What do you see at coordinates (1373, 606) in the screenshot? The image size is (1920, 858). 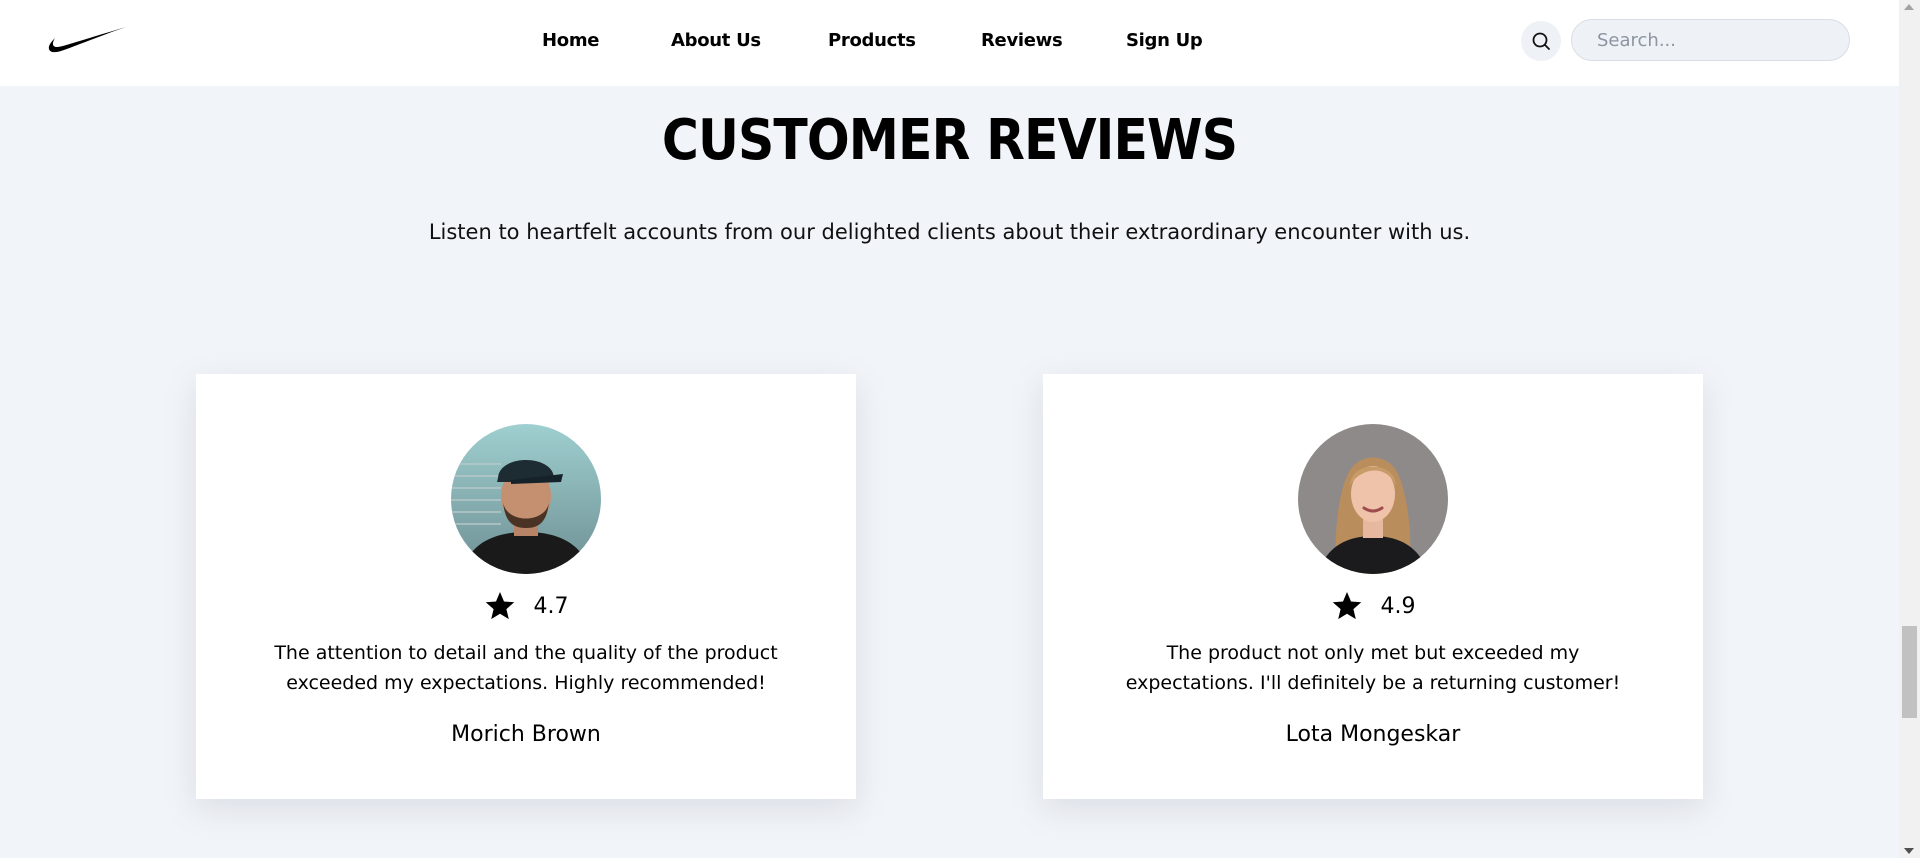 I see `rating: 4.9` at bounding box center [1373, 606].